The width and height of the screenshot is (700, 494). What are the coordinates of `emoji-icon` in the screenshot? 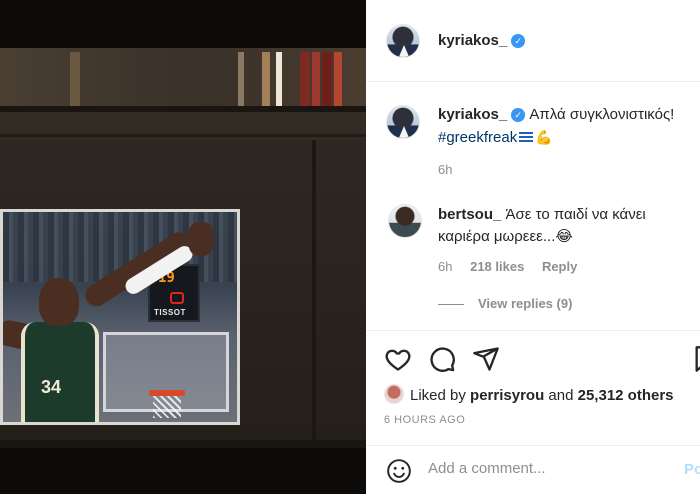 It's located at (399, 471).